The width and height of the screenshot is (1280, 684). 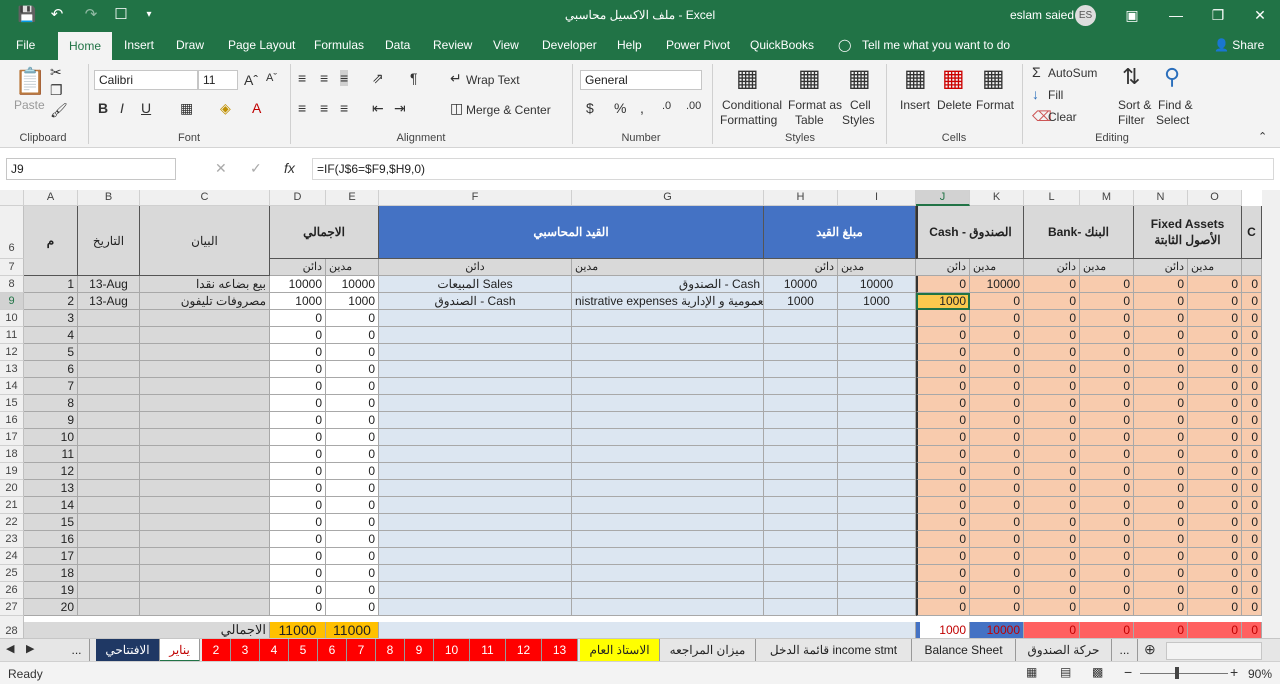 I want to click on cell-j21: 0, so click(x=943, y=505).